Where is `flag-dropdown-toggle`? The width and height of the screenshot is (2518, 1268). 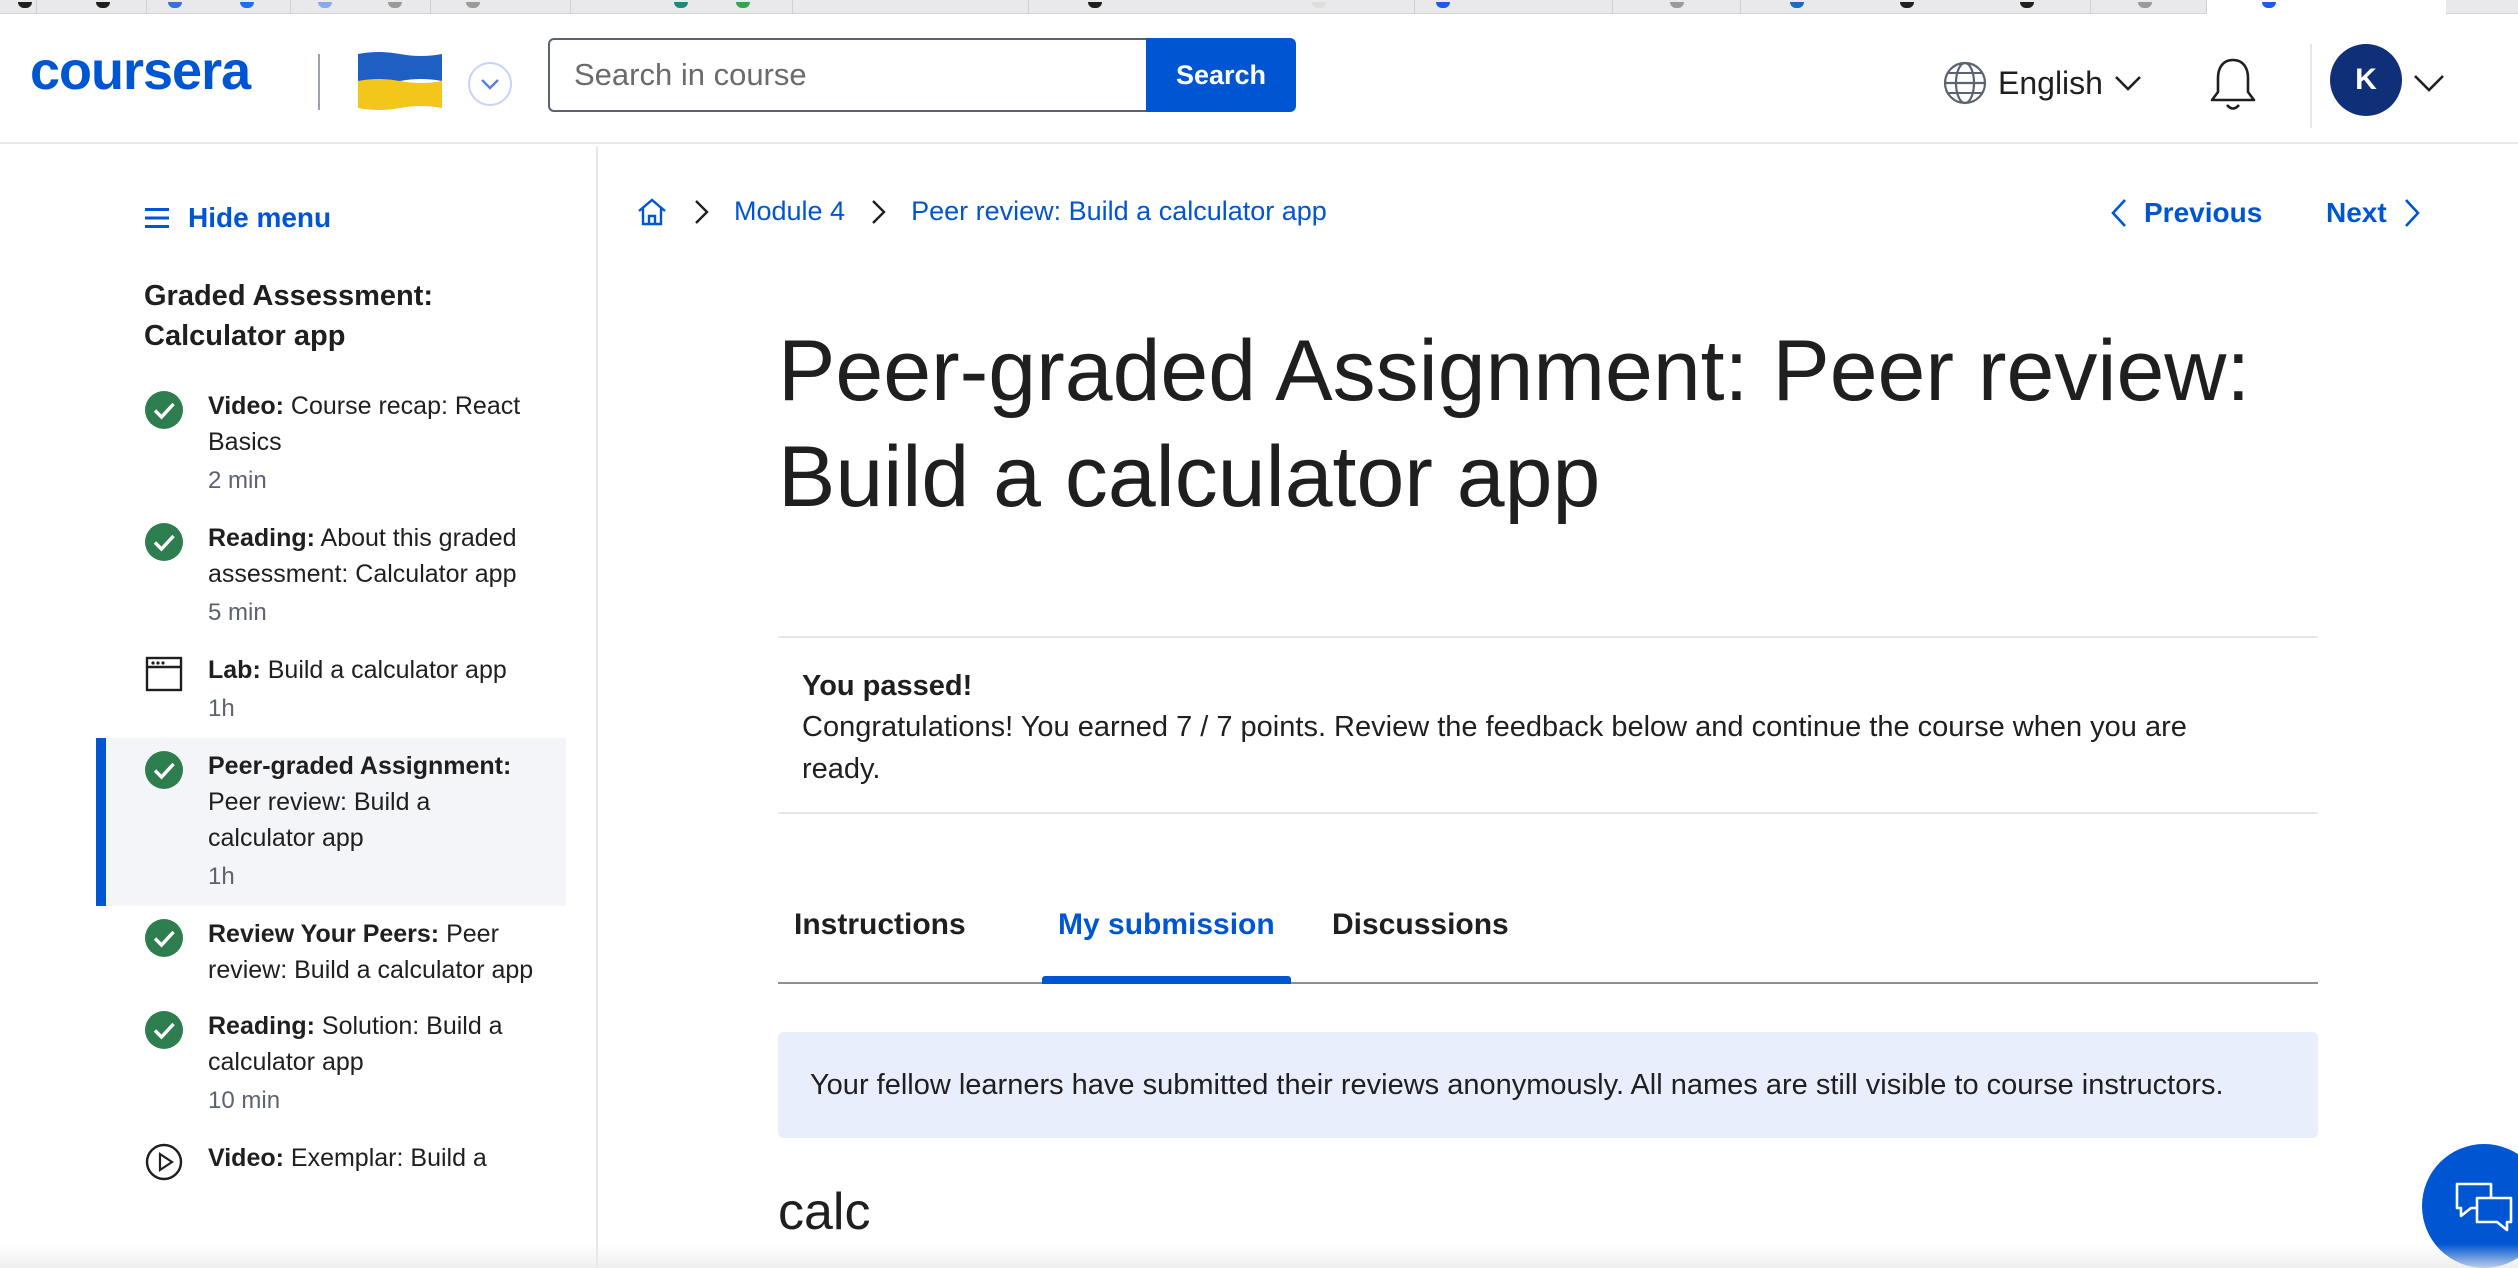
flag-dropdown-toggle is located at coordinates (490, 84).